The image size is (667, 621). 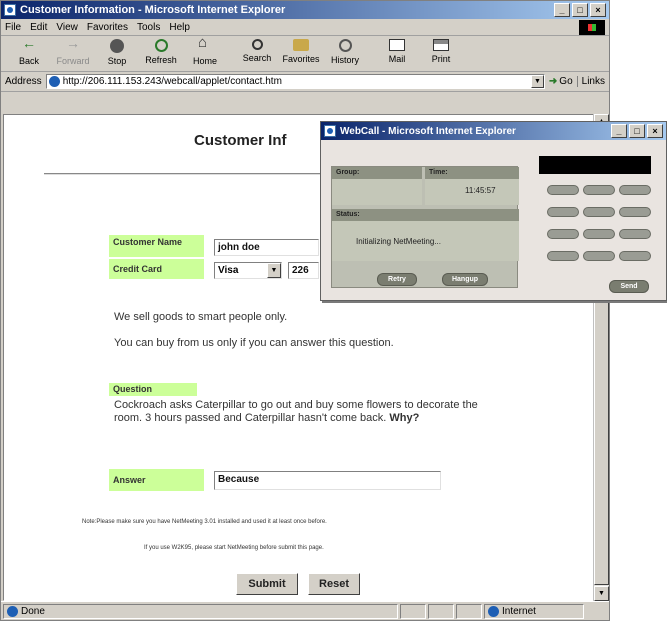 I want to click on page-icon, so click(x=54, y=81).